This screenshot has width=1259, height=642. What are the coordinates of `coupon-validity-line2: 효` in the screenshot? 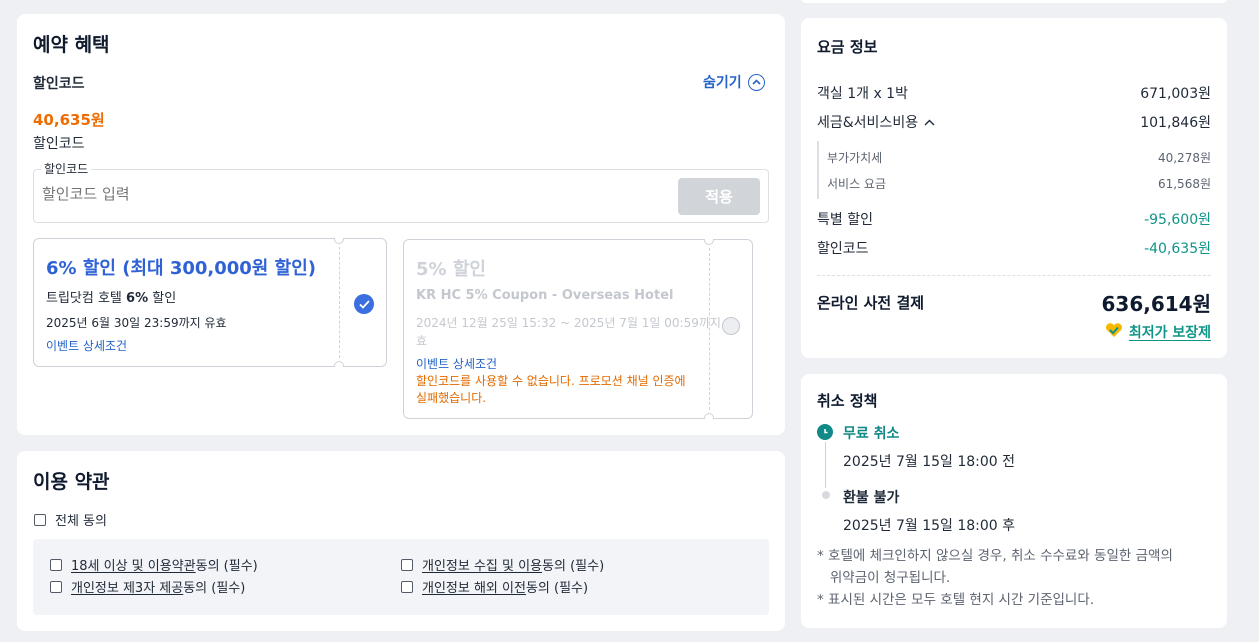 It's located at (422, 341).